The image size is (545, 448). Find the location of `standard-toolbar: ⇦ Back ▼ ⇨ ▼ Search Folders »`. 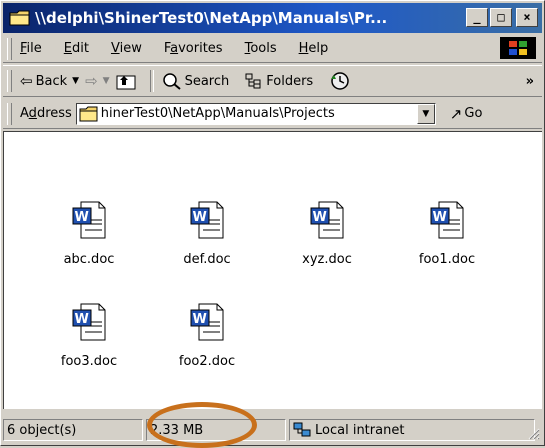

standard-toolbar: ⇦ Back ▼ ⇨ ▼ Search Folders » is located at coordinates (272, 81).